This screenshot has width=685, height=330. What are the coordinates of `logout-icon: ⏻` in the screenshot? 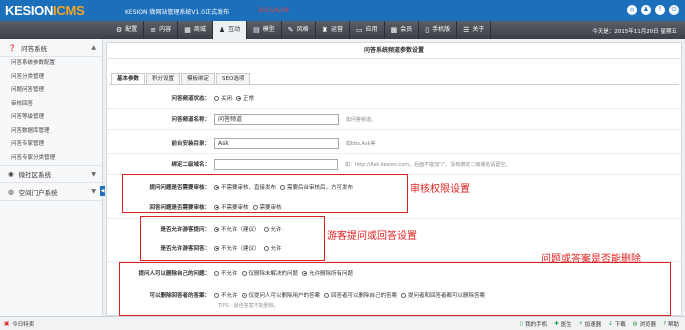 It's located at (674, 10).